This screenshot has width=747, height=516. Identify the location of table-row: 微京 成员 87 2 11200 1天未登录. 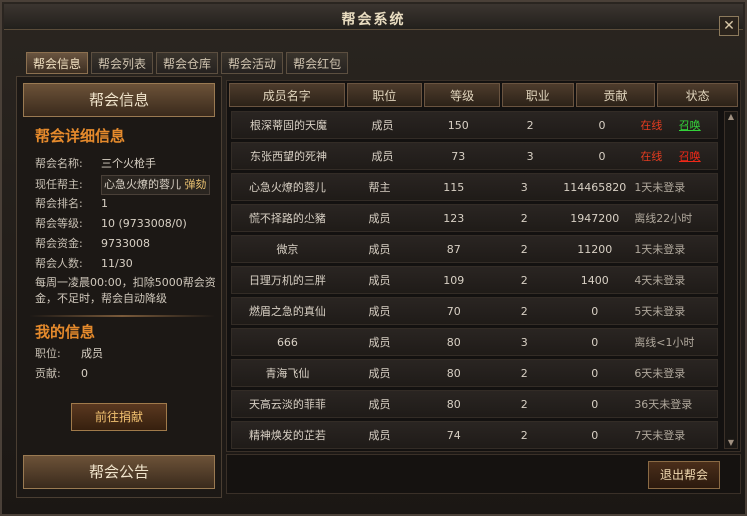
(474, 249).